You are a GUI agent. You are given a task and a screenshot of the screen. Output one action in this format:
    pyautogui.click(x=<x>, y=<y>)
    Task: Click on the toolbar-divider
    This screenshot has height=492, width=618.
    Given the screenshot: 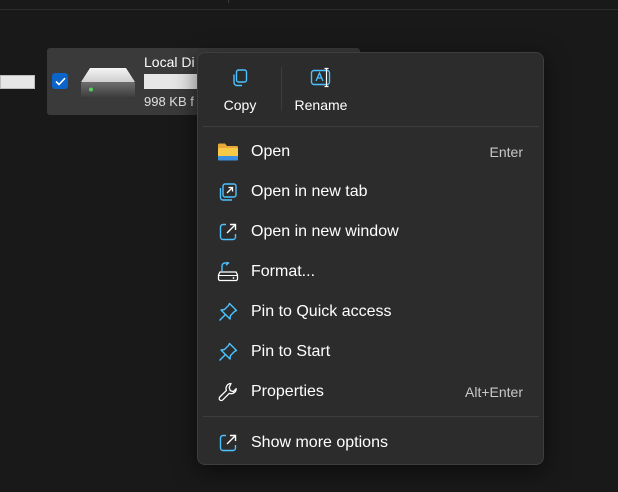 What is the action you would take?
    pyautogui.click(x=309, y=9)
    